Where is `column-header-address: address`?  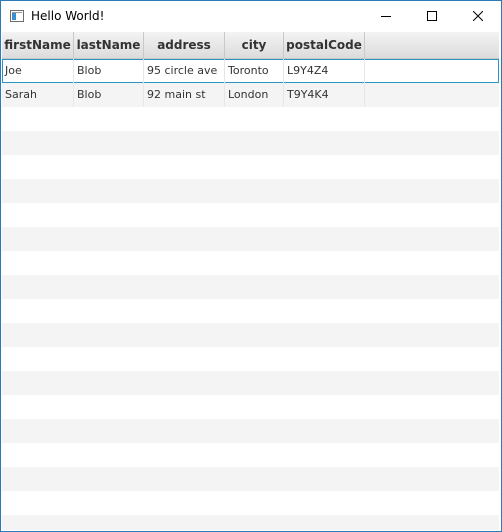
column-header-address: address is located at coordinates (184, 45).